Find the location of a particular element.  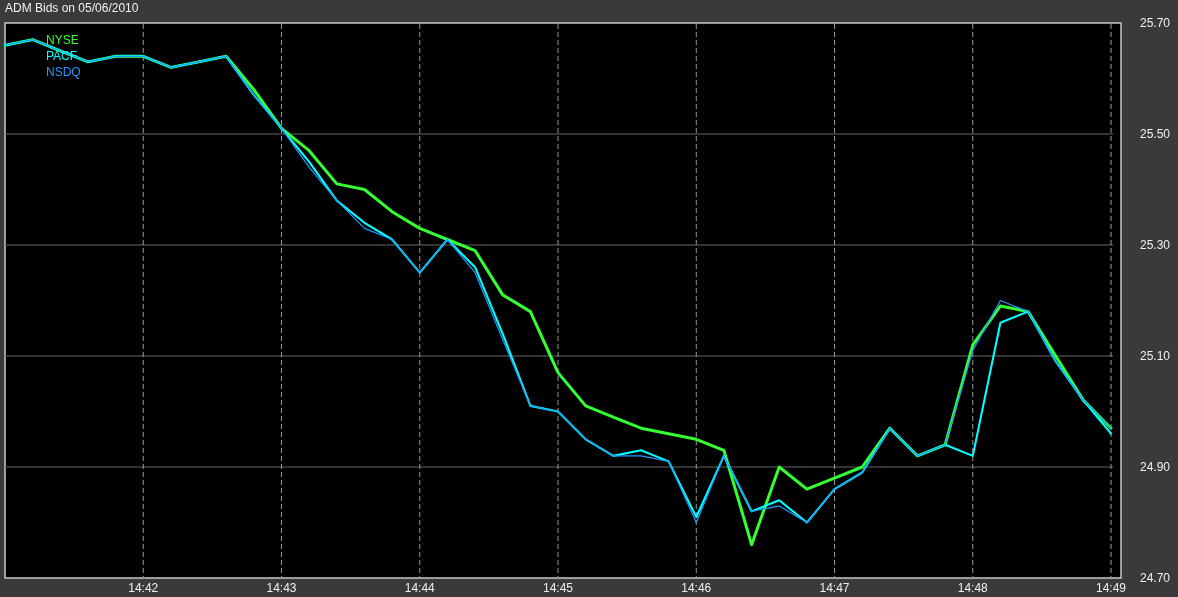

axis-label: 24.90 is located at coordinates (1154, 467).